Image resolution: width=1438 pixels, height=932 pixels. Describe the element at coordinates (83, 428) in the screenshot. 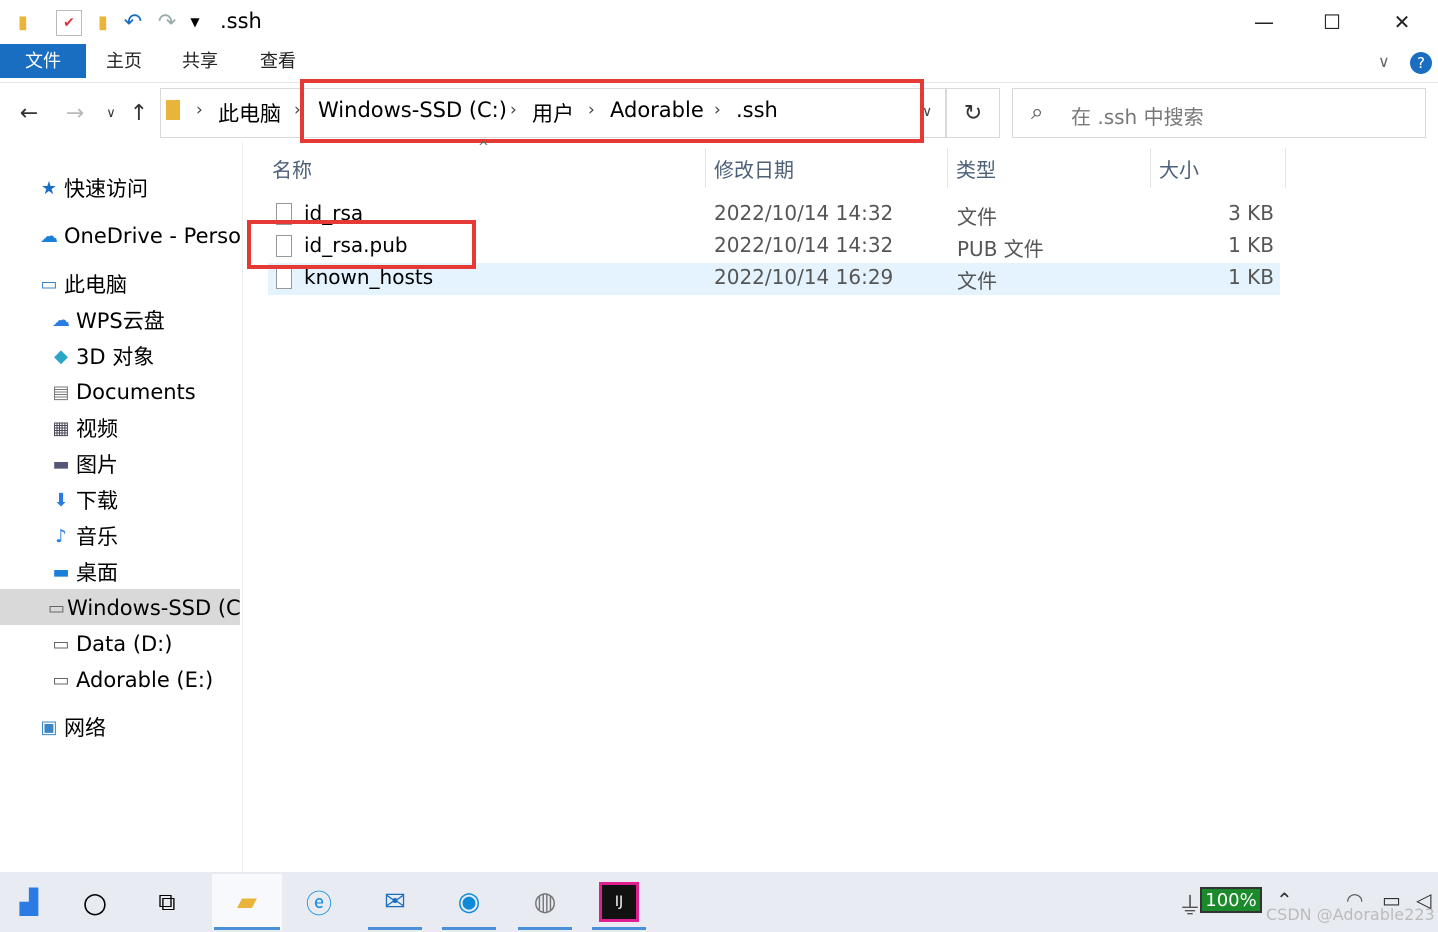

I see `nav-videos: ▦ 视频` at that location.